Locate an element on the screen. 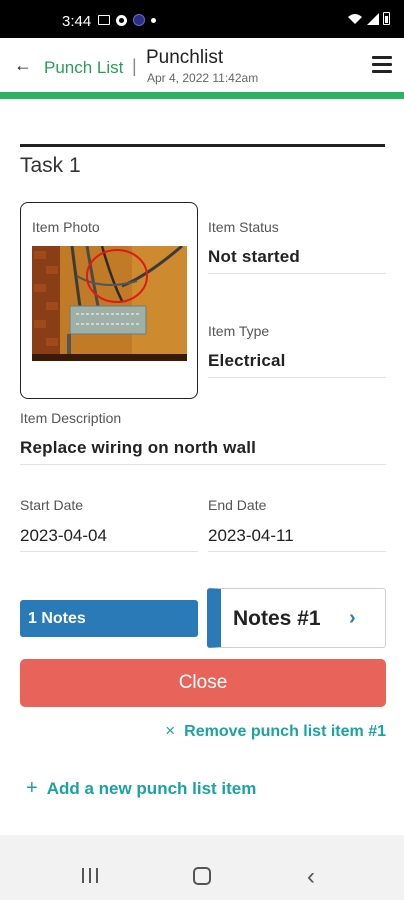  battery-icon is located at coordinates (386, 18).